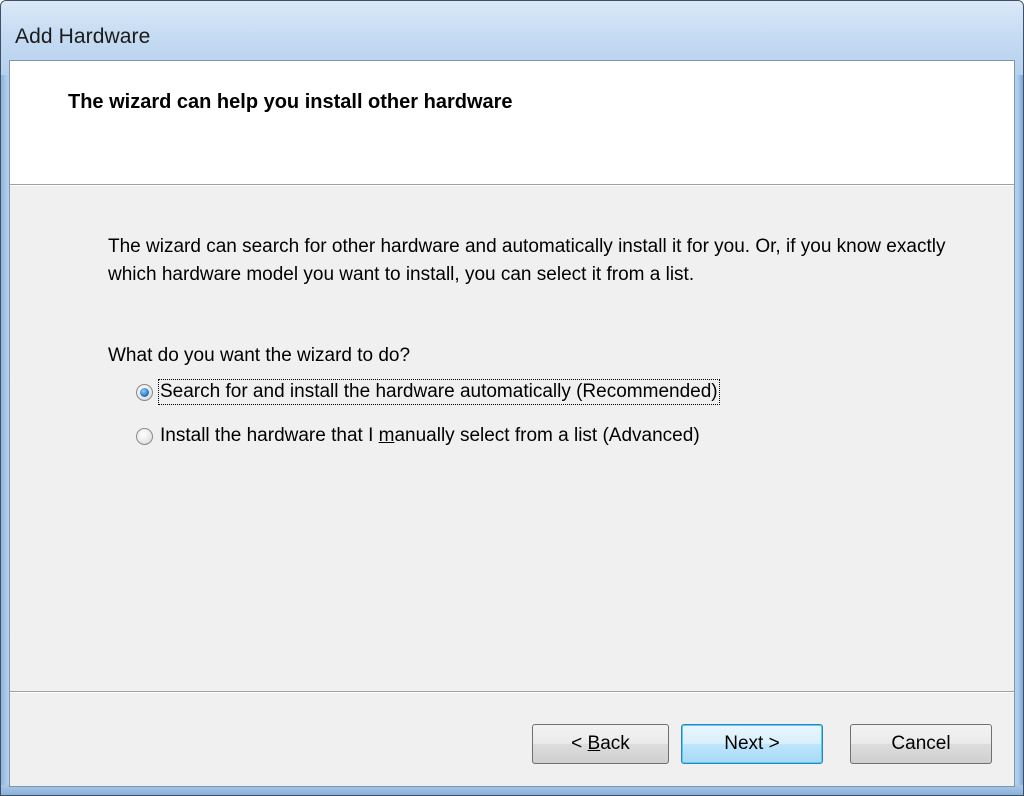  I want to click on wizard-question: What do you want the wizard to do?, so click(259, 355).